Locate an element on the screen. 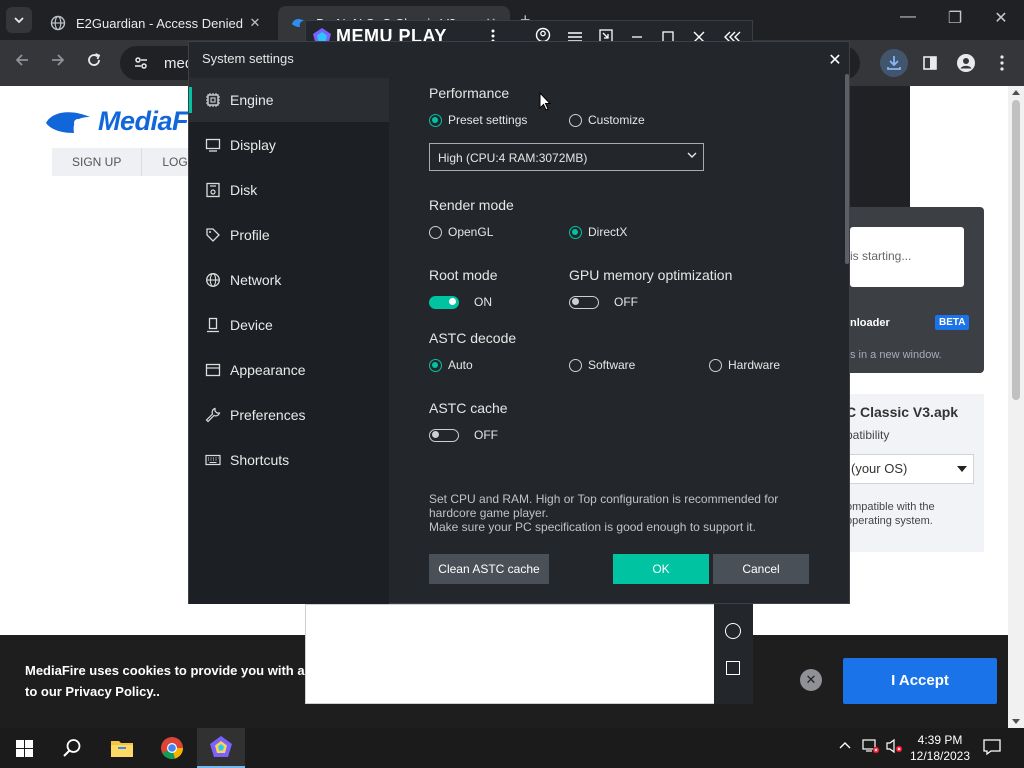 The width and height of the screenshot is (1024, 768). taskbar-clock: 4:39 PM 12/18/2023 is located at coordinates (940, 748).